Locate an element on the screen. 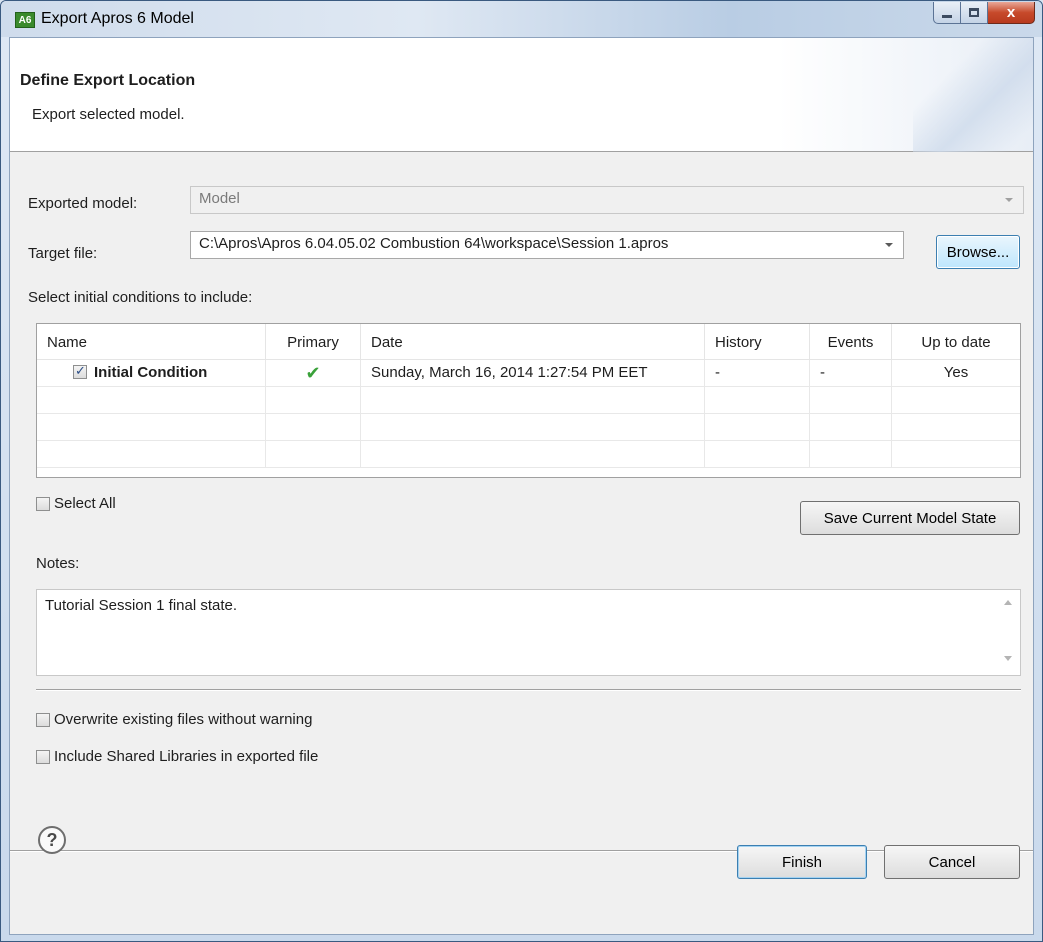 The width and height of the screenshot is (1043, 942). row-name: Initial Condition is located at coordinates (151, 372).